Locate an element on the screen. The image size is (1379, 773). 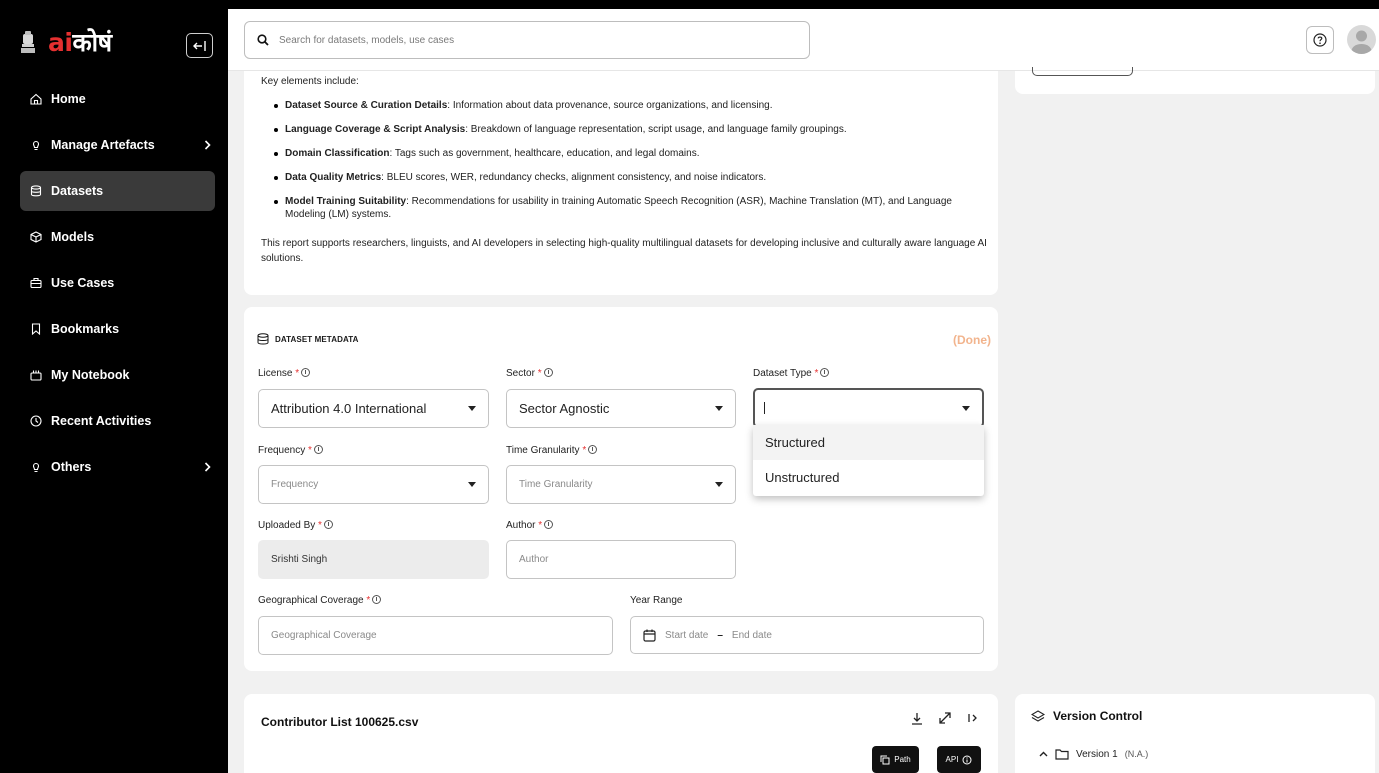
file-toolbar is located at coordinates (945, 718).